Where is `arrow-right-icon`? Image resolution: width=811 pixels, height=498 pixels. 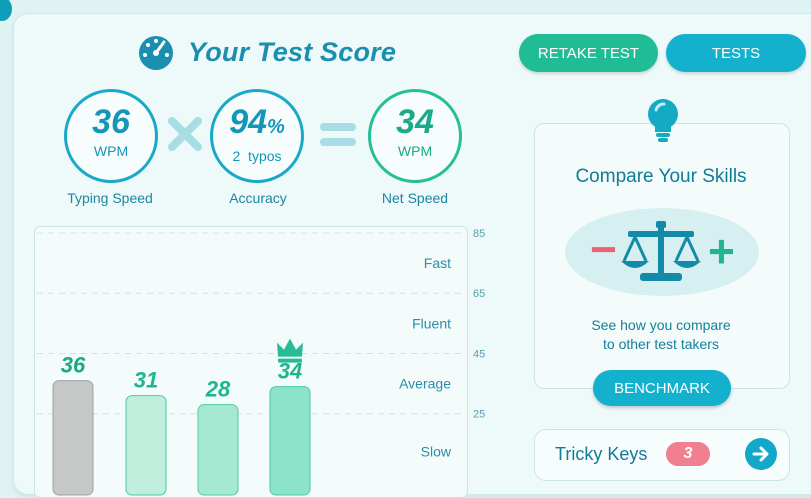
arrow-right-icon is located at coordinates (761, 454).